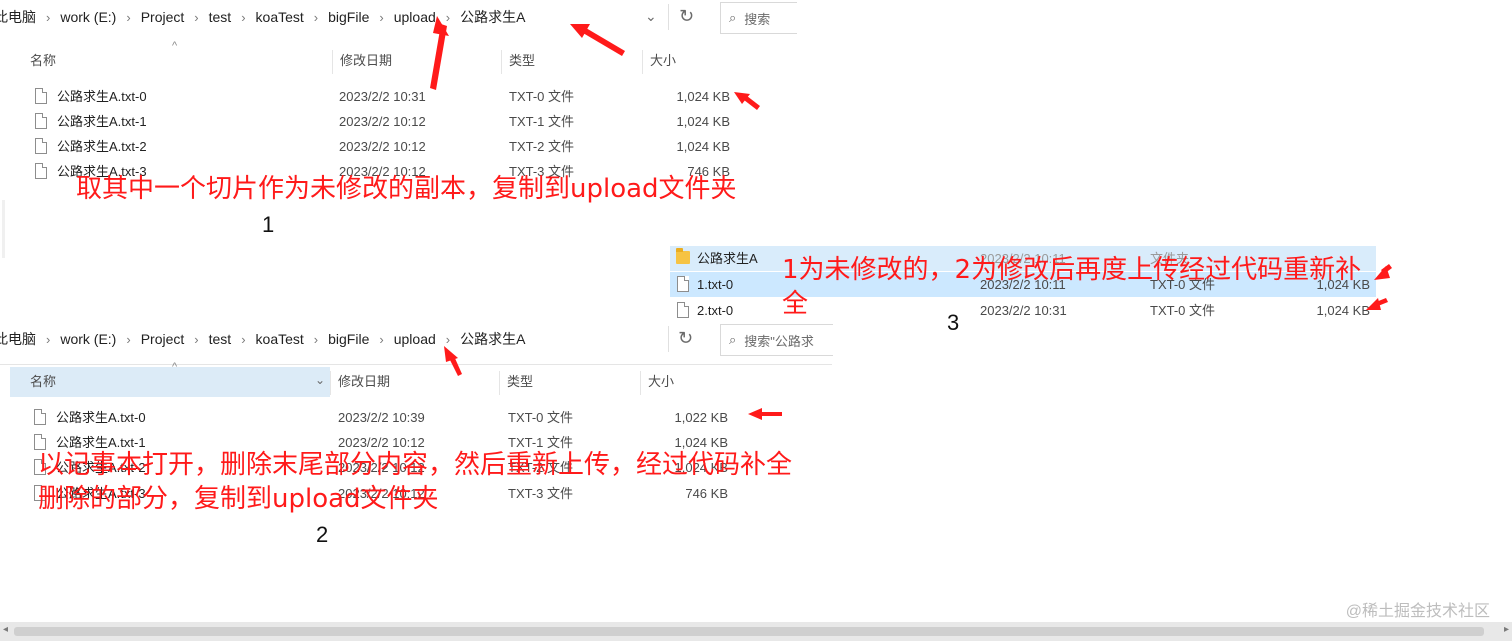 This screenshot has height=641, width=1512. I want to click on step-label-1: 1, so click(268, 224).